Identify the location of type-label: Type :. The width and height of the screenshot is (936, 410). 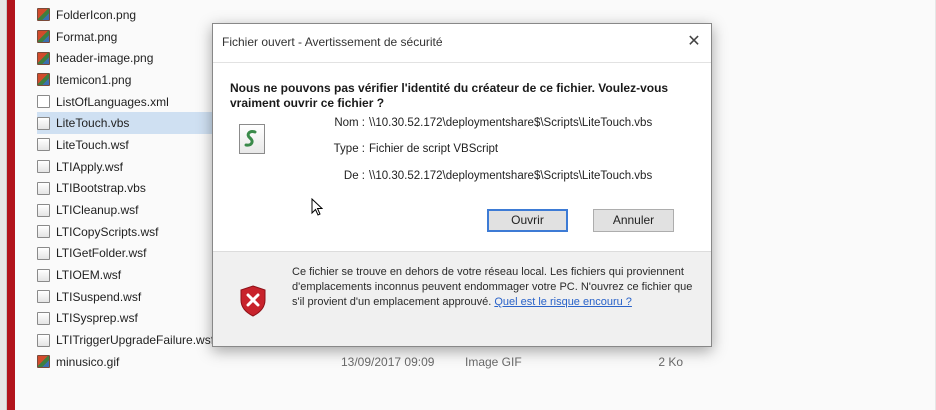
(349, 149).